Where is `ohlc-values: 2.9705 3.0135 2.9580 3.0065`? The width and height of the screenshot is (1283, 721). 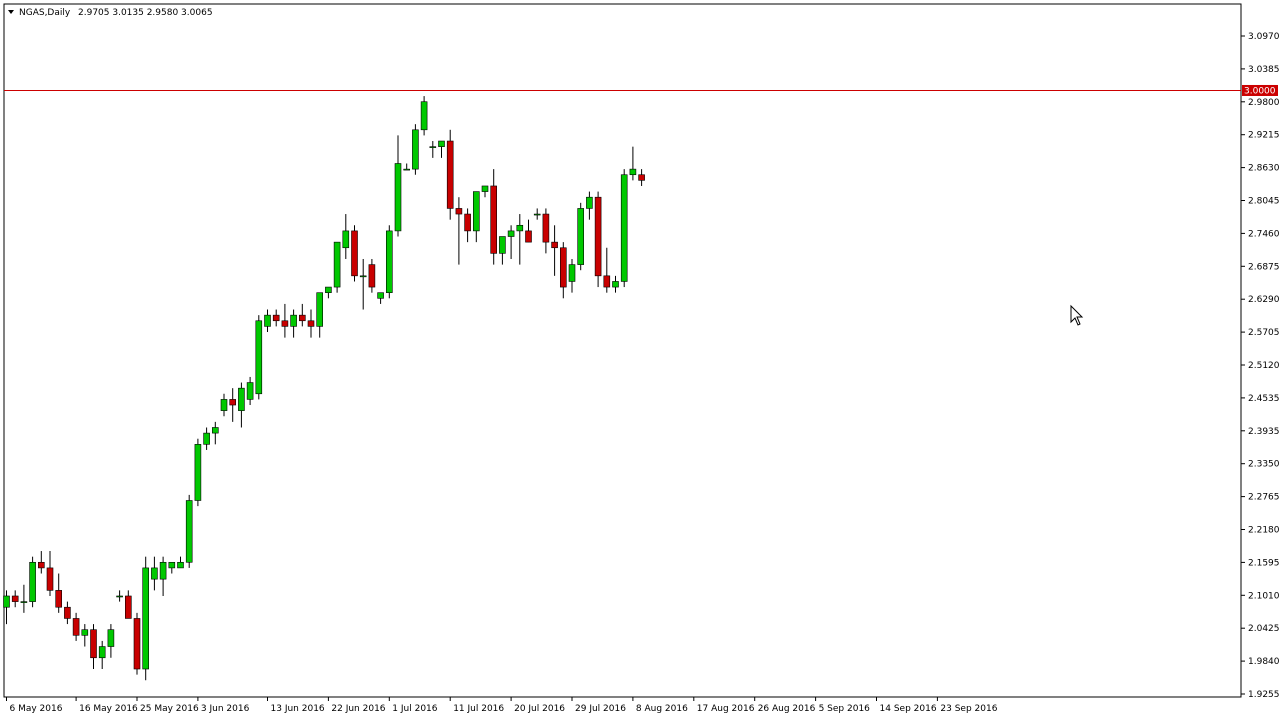
ohlc-values: 2.9705 3.0135 2.9580 3.0065 is located at coordinates (145, 13).